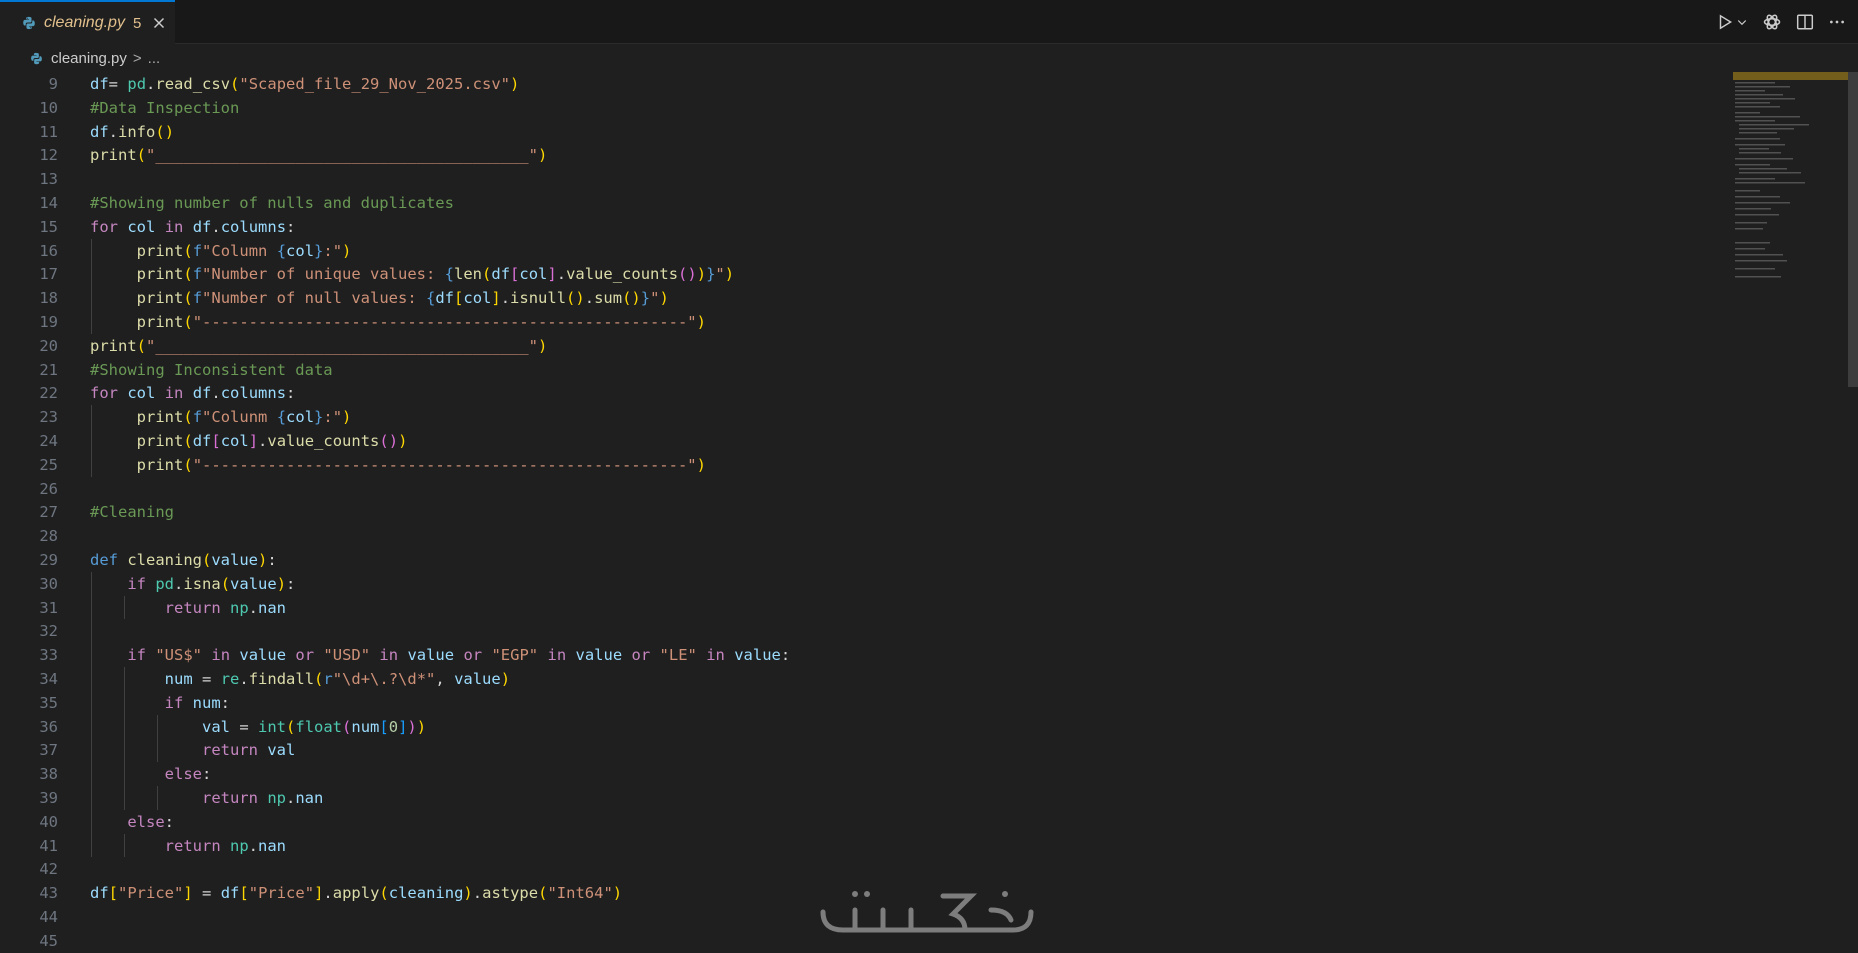 The image size is (1858, 953). What do you see at coordinates (272, 203) in the screenshot?
I see `code-text: #Showing number of nulls and duplicates` at bounding box center [272, 203].